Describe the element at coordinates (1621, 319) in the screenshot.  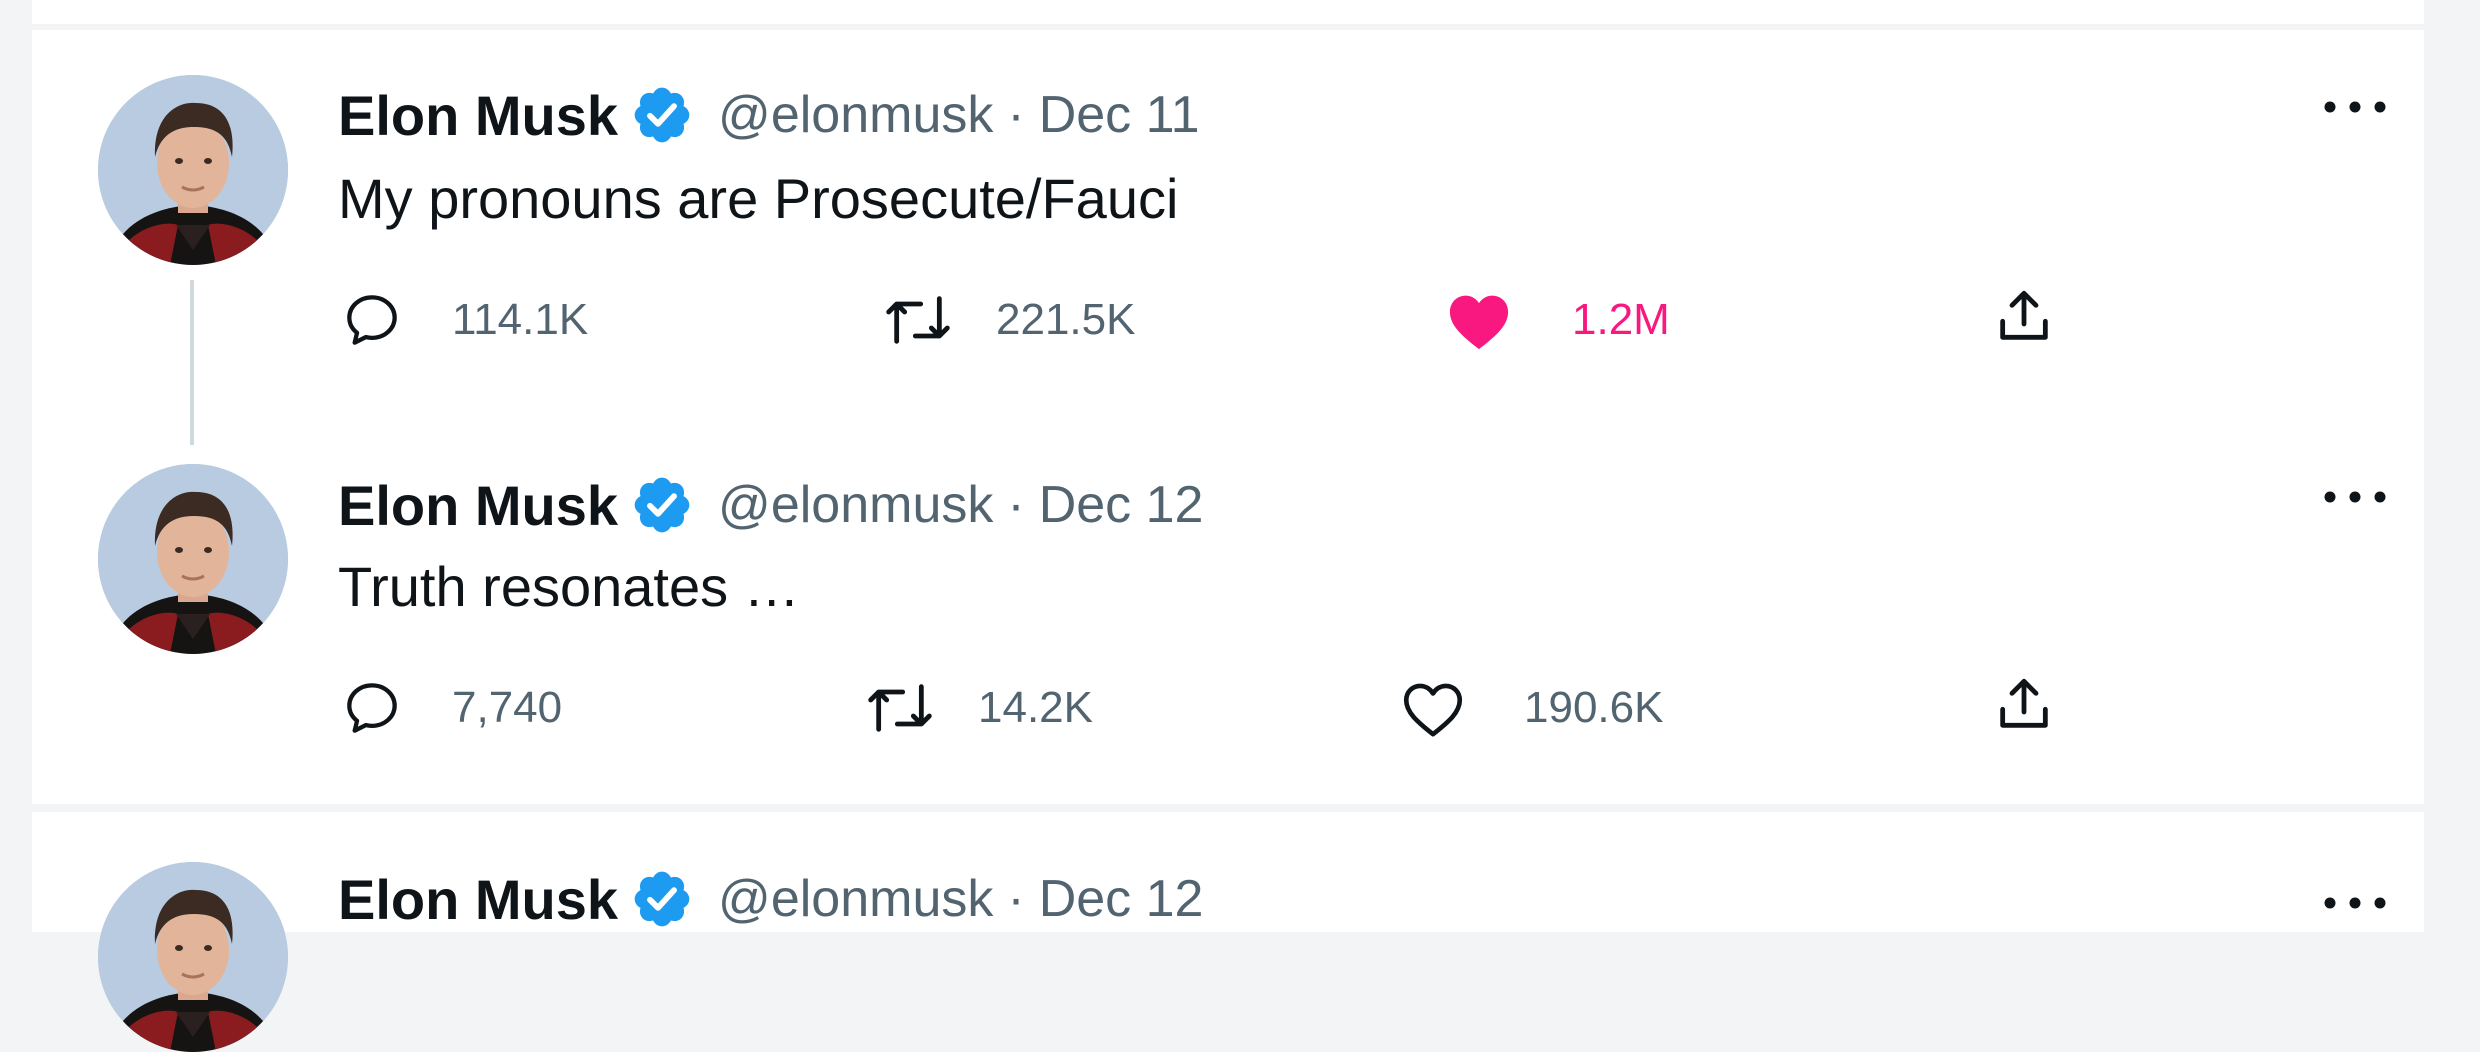
I see `like-count: 1.2M` at that location.